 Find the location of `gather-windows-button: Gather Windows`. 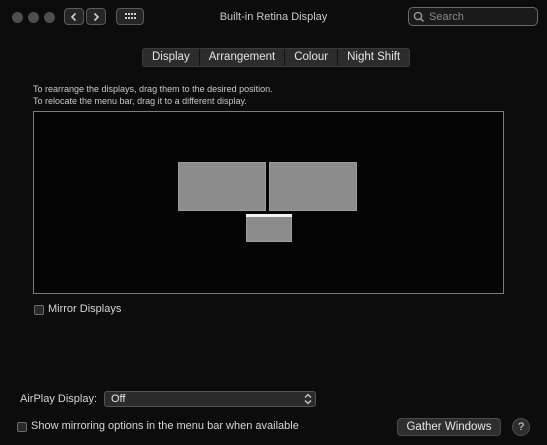

gather-windows-button: Gather Windows is located at coordinates (449, 427).